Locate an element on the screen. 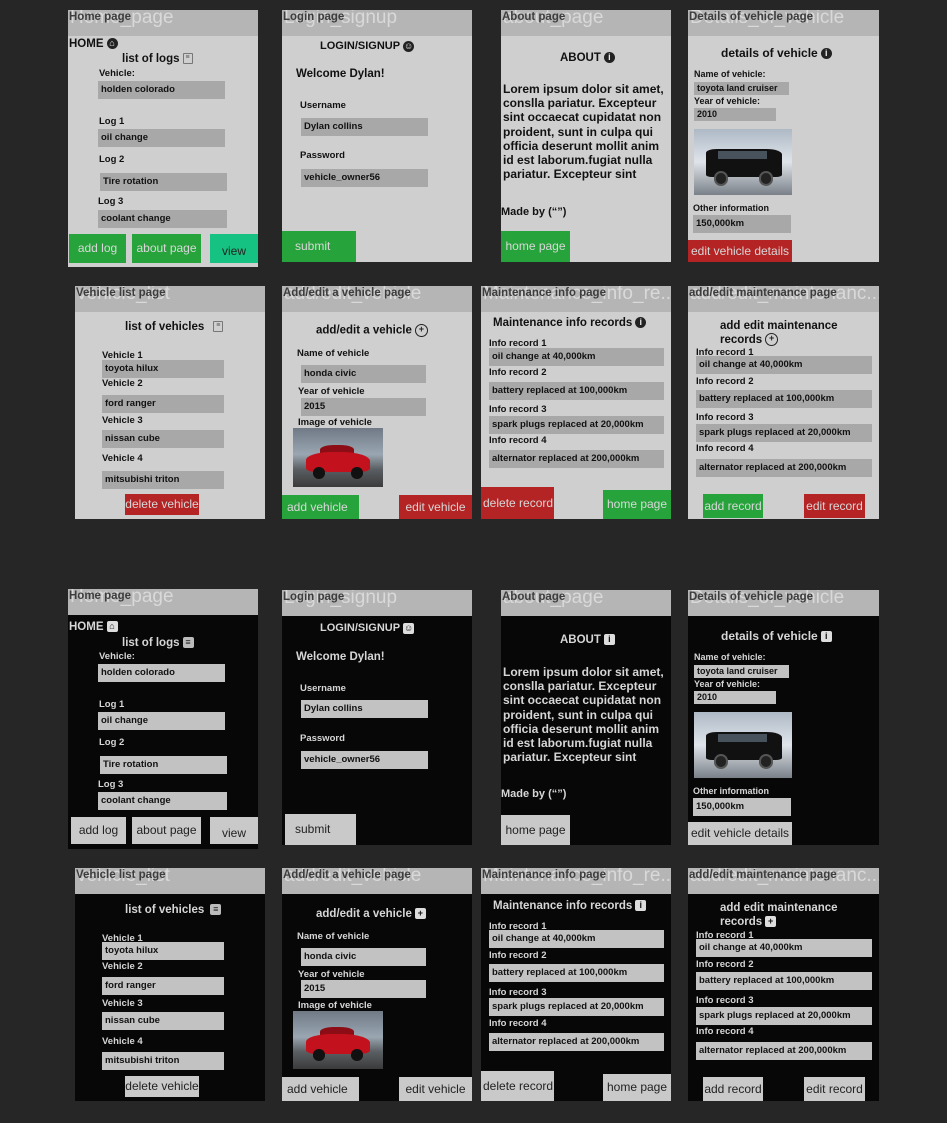 Image resolution: width=947 pixels, height=1123 pixels. maintenance-heading: Maintenance info records i is located at coordinates (570, 906).